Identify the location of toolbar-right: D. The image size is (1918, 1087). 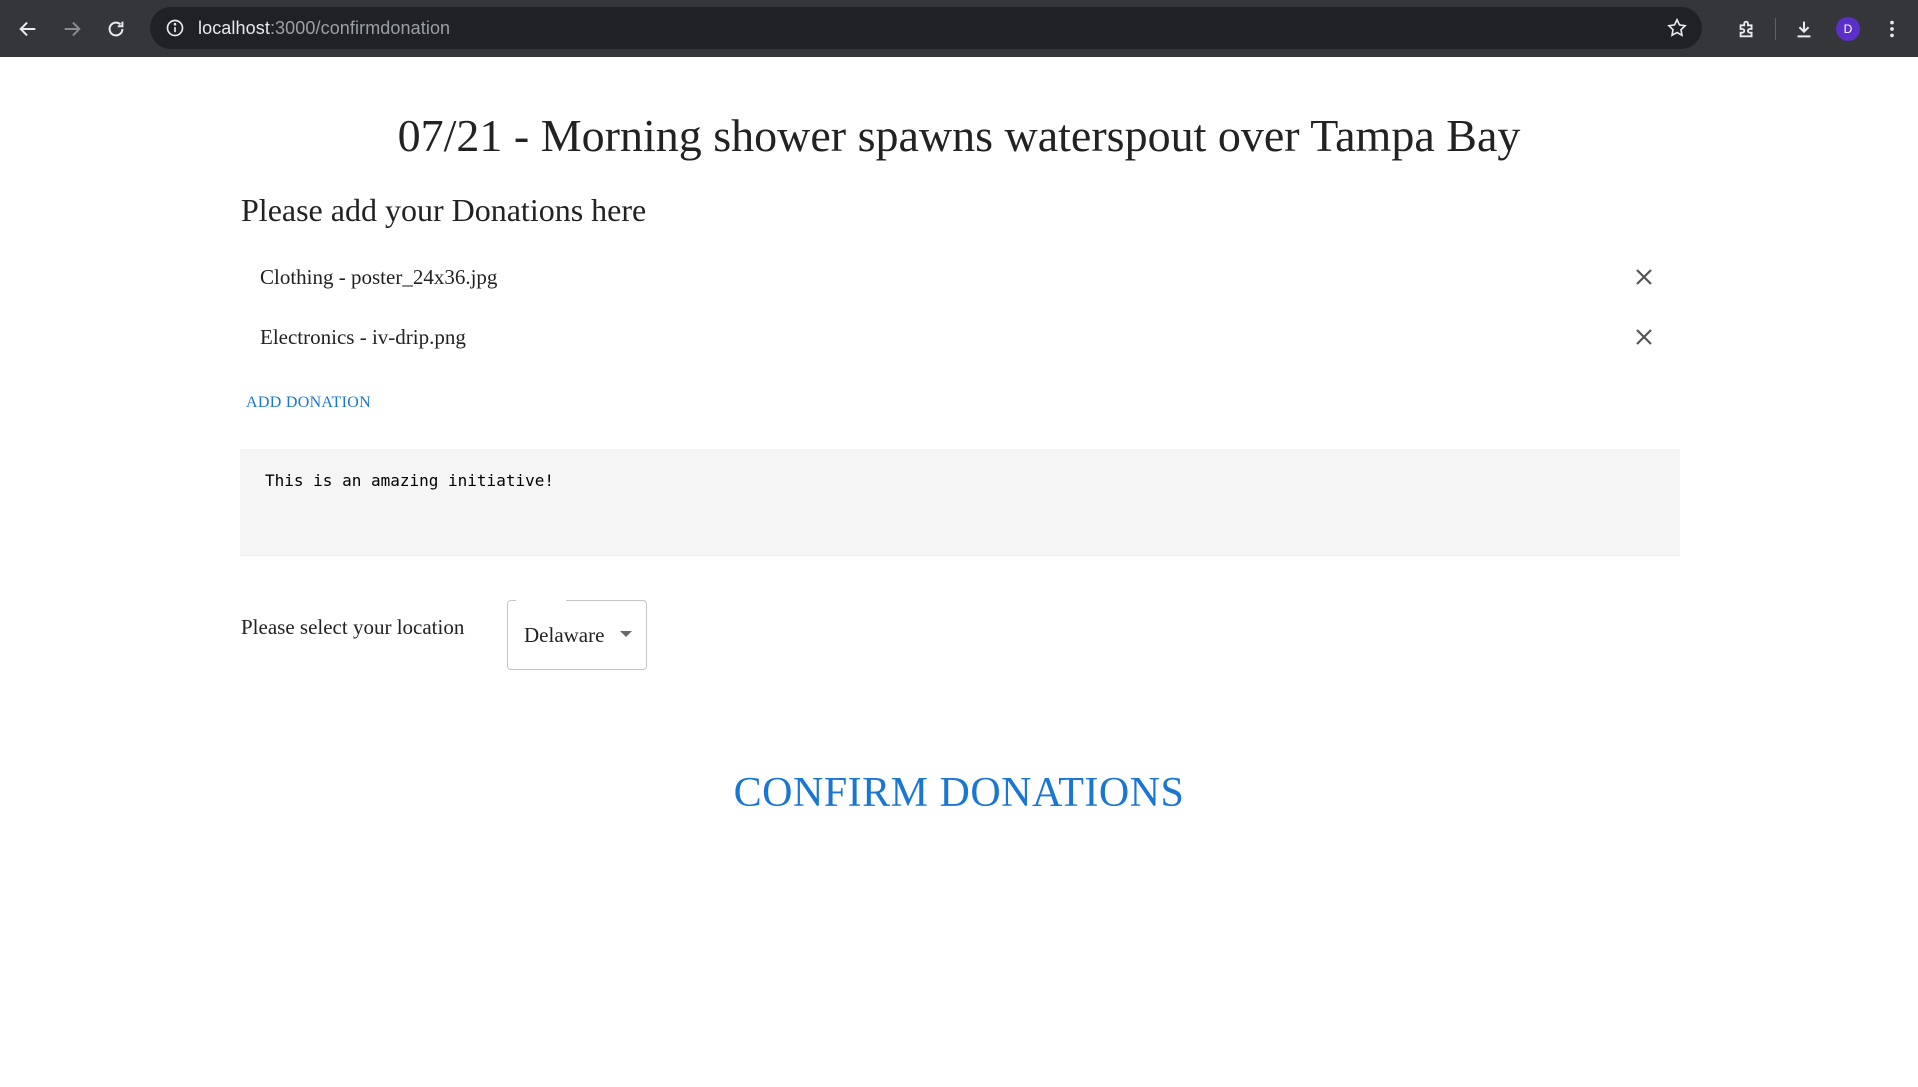
(1821, 28).